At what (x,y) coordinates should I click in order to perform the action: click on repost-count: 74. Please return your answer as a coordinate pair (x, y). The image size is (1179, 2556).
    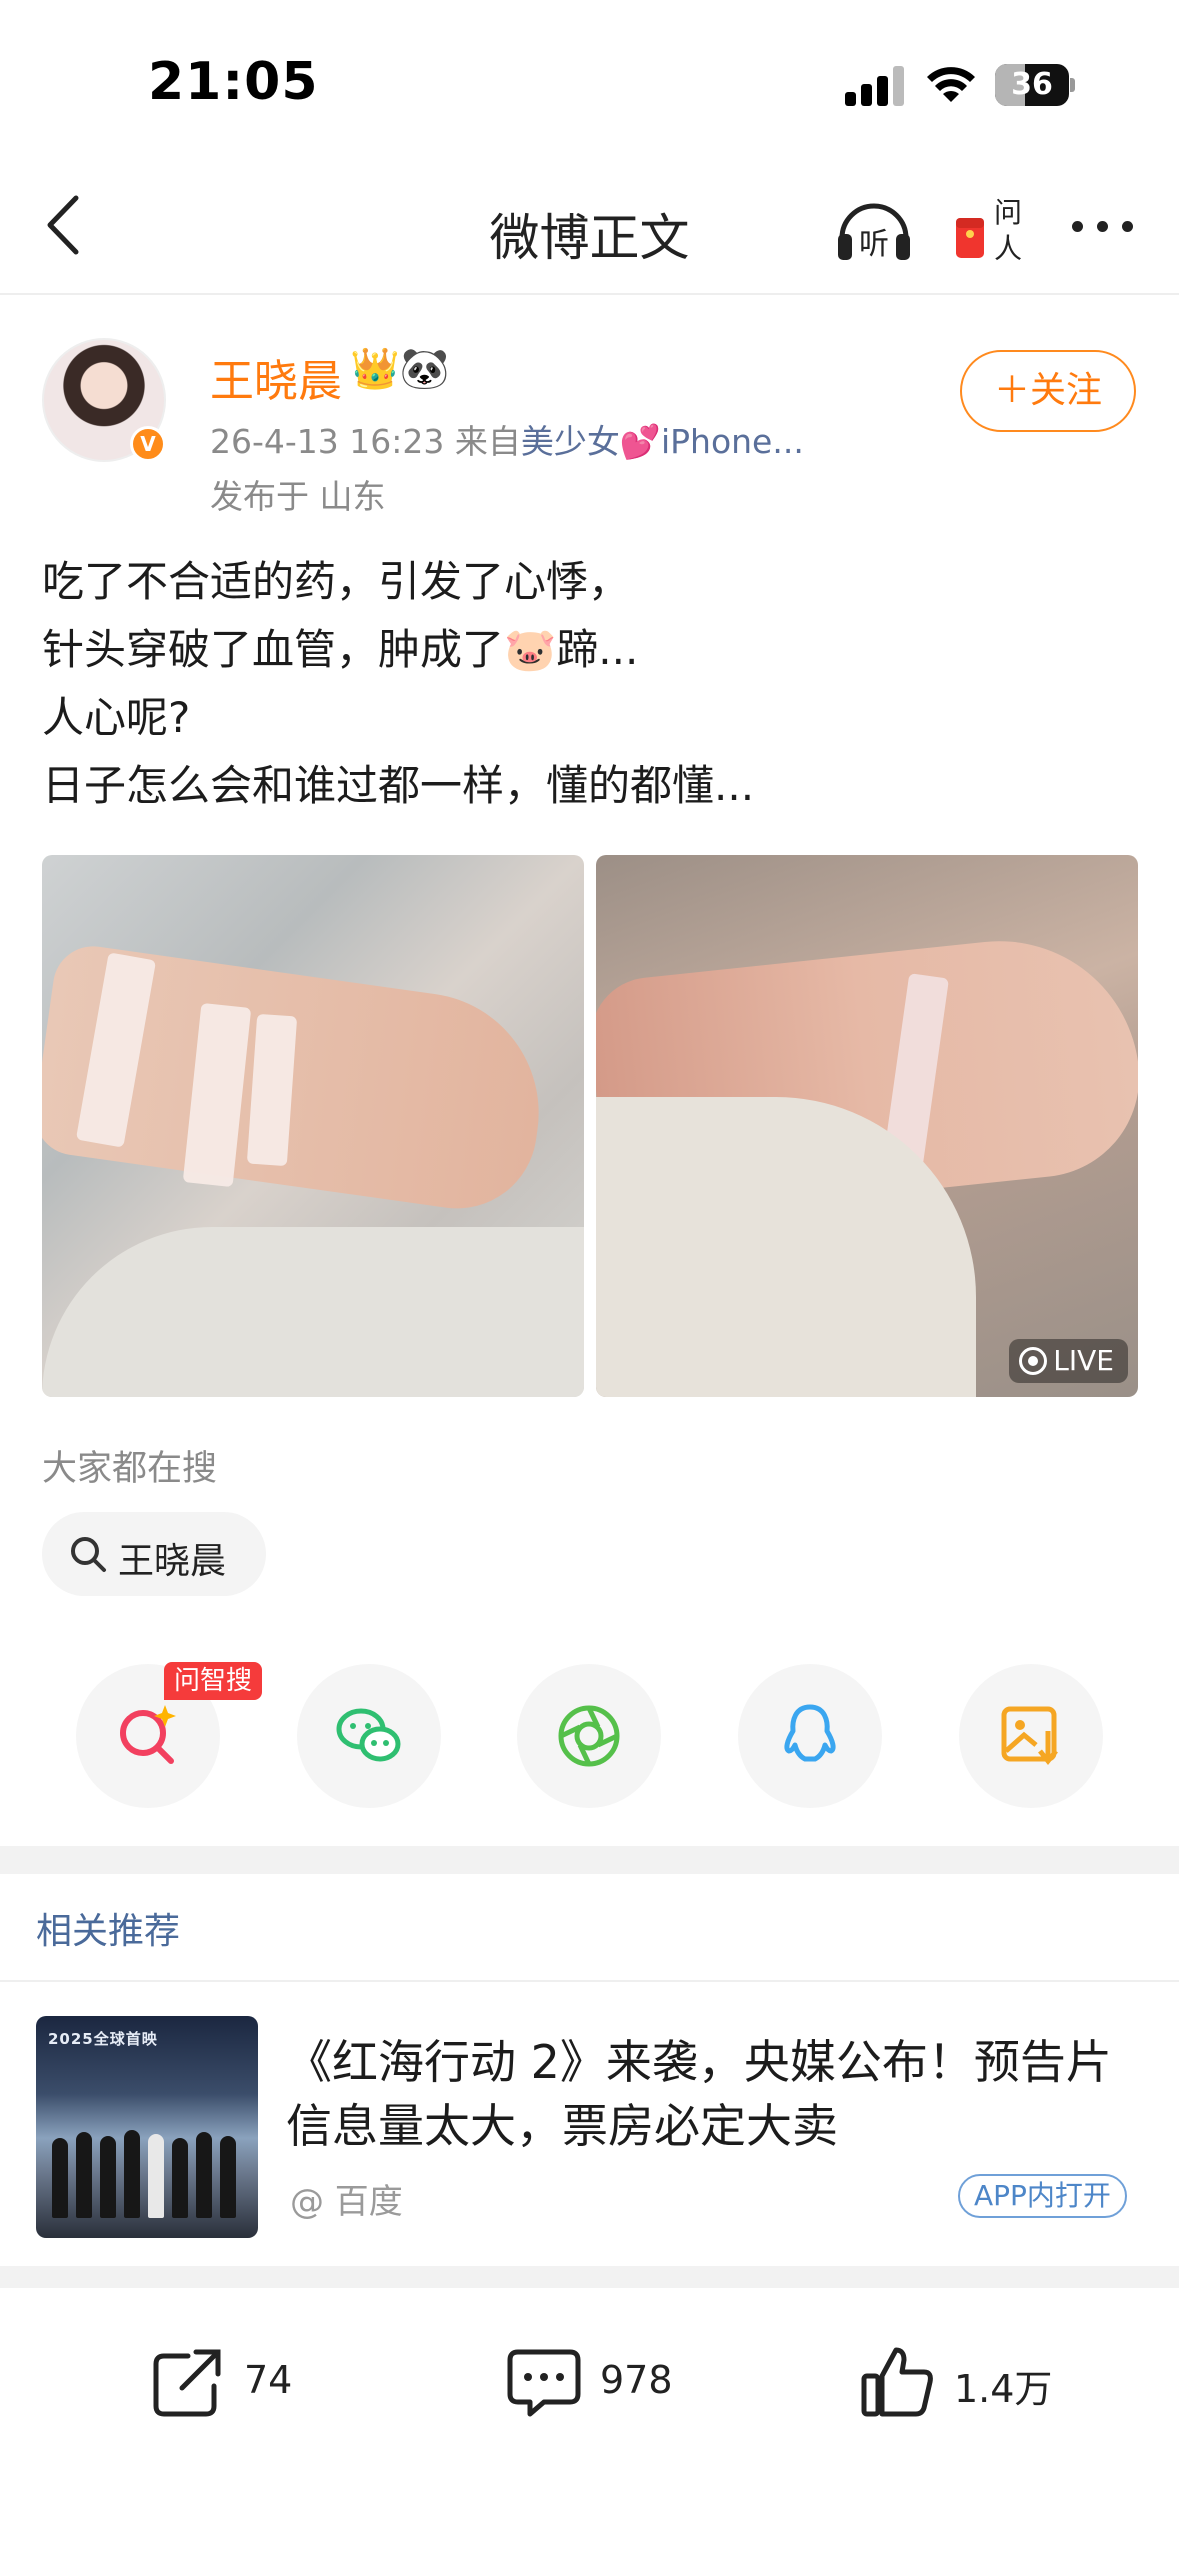
    Looking at the image, I should click on (268, 2380).